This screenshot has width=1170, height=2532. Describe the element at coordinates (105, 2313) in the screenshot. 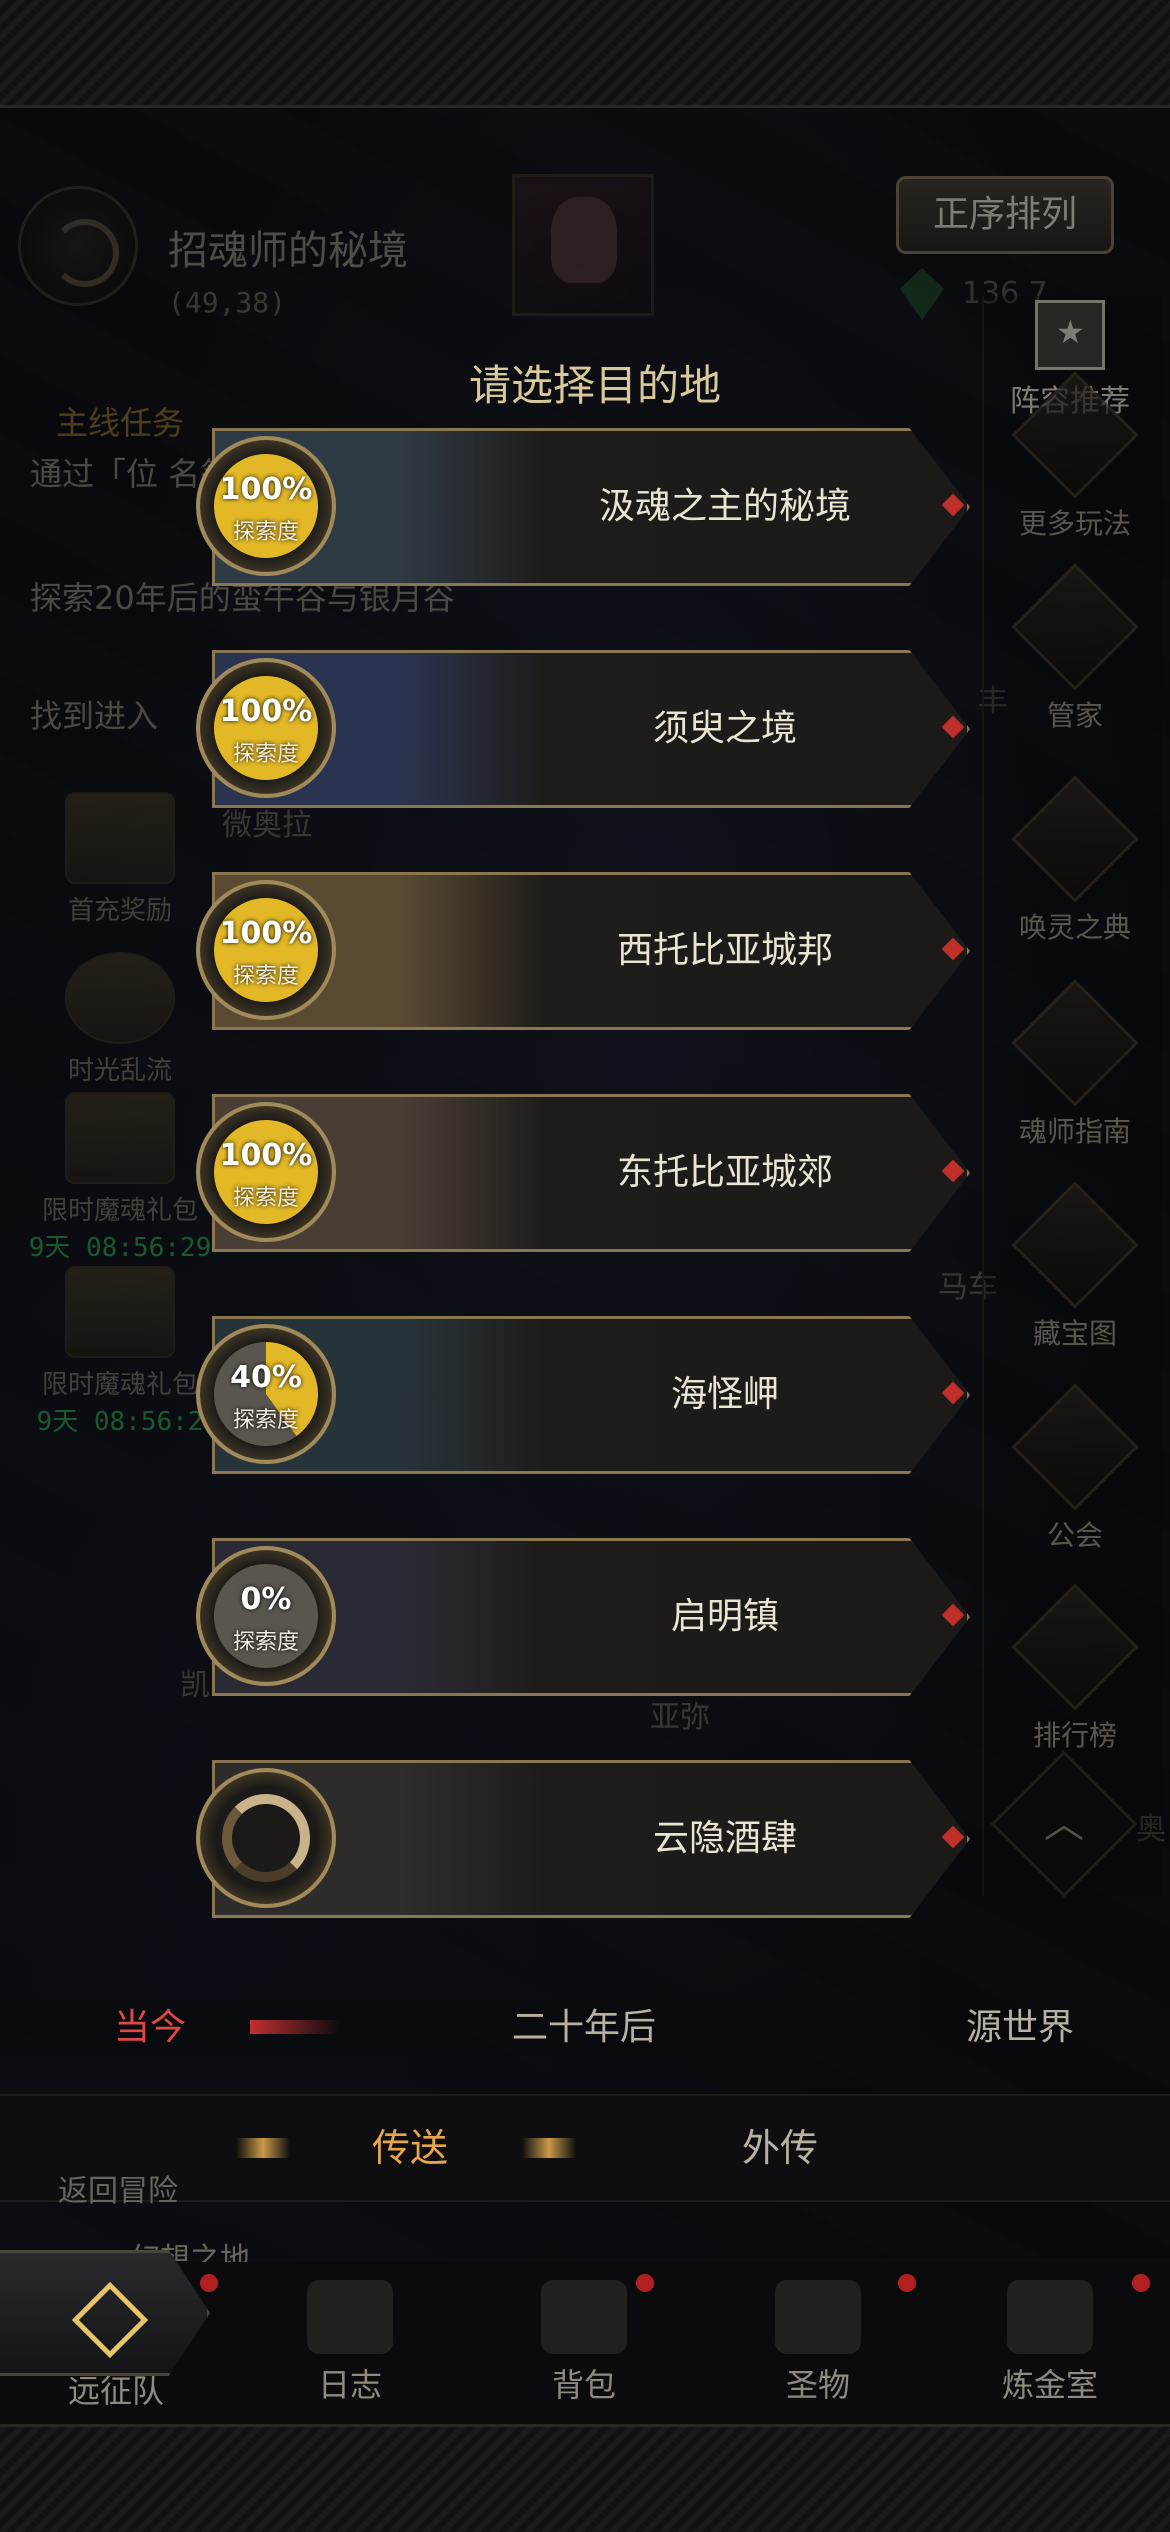

I see `expedition-button` at that location.